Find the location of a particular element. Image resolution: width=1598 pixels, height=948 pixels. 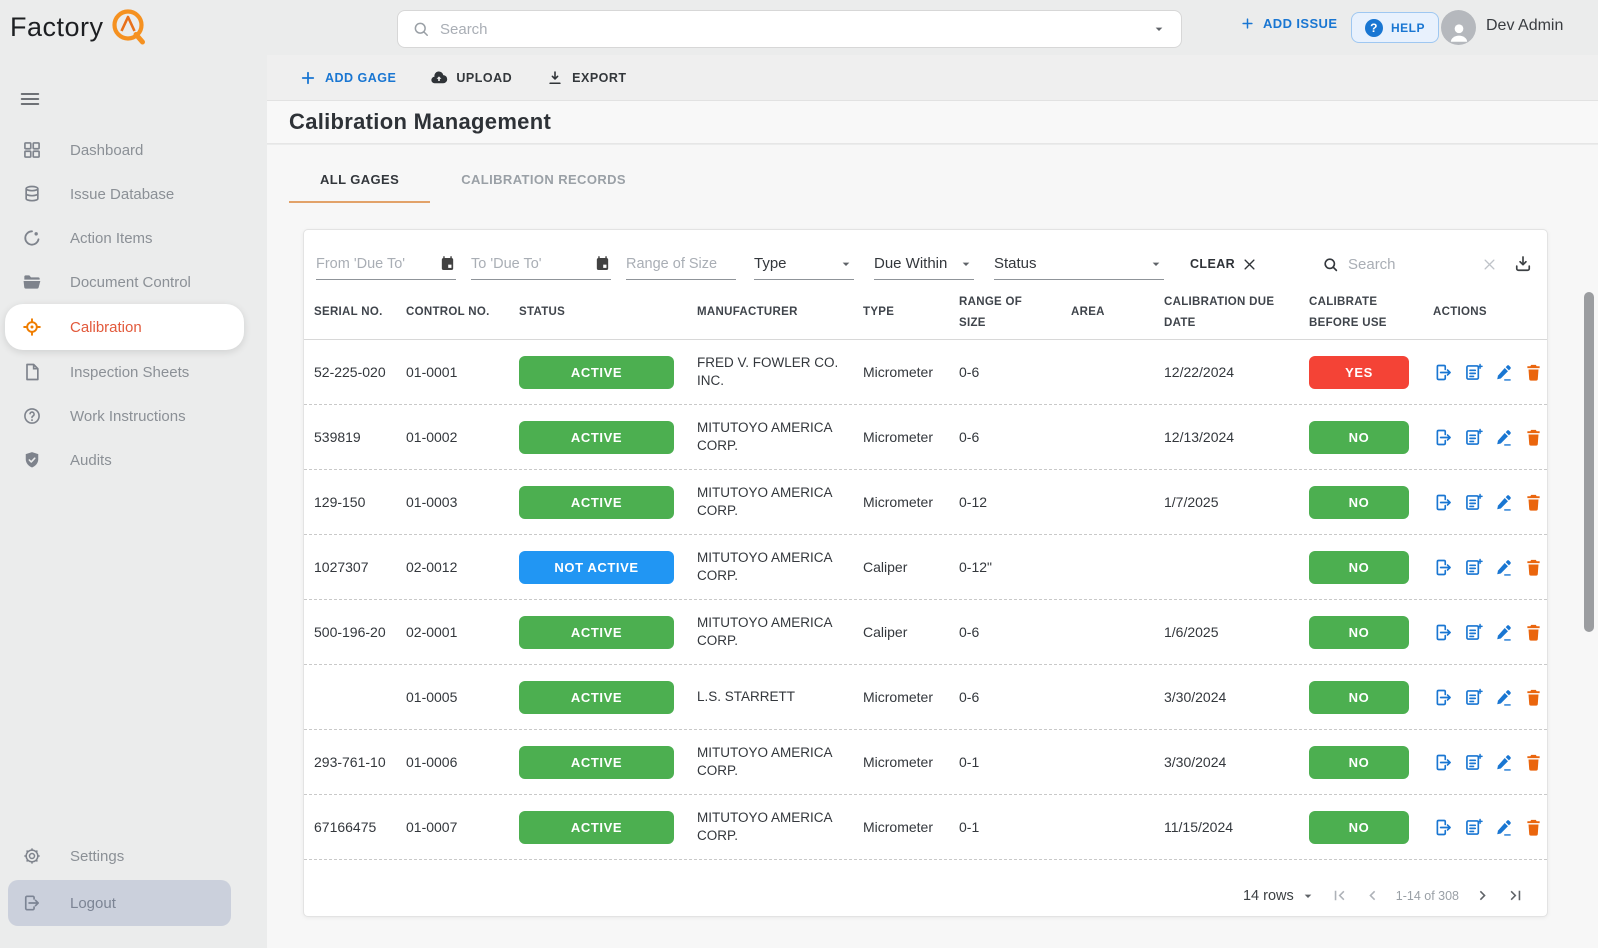

status-select: Status is located at coordinates (1079, 264).